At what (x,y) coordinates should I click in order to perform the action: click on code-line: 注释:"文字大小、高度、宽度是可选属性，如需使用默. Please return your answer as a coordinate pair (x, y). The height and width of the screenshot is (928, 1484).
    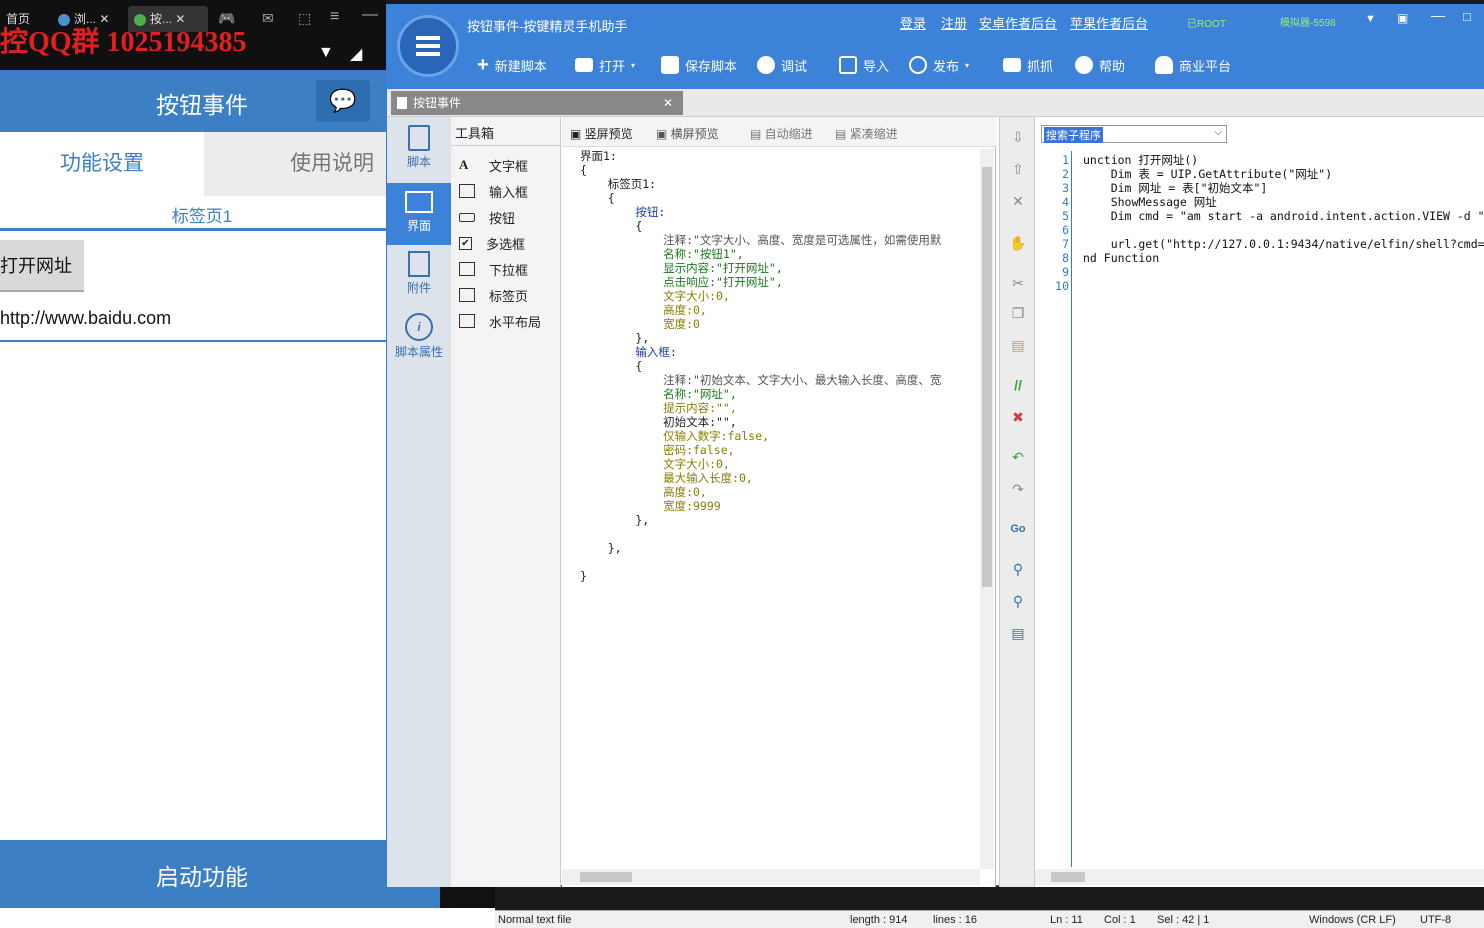
    Looking at the image, I should click on (761, 240).